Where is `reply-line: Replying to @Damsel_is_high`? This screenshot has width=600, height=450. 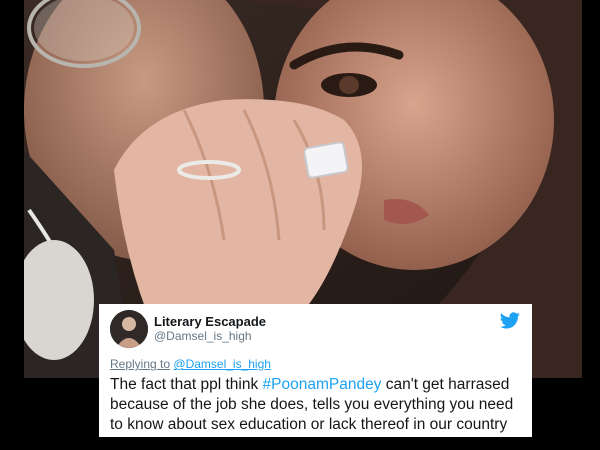
reply-line: Replying to @Damsel_is_high is located at coordinates (190, 364).